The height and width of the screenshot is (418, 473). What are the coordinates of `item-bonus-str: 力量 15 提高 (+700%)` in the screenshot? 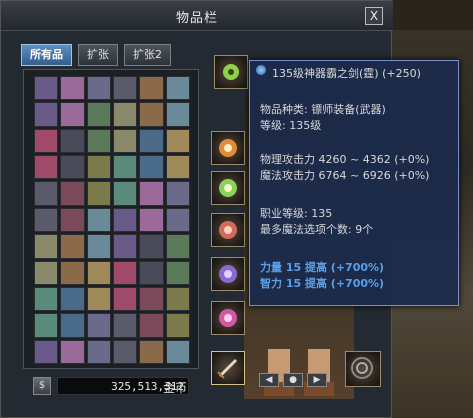 It's located at (322, 267).